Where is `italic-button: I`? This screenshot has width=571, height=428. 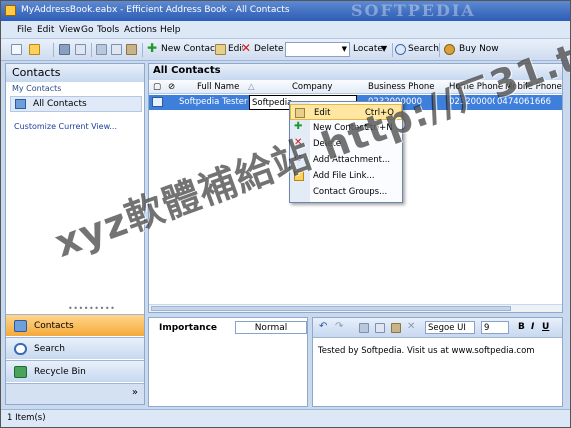
italic-button: I is located at coordinates (532, 327).